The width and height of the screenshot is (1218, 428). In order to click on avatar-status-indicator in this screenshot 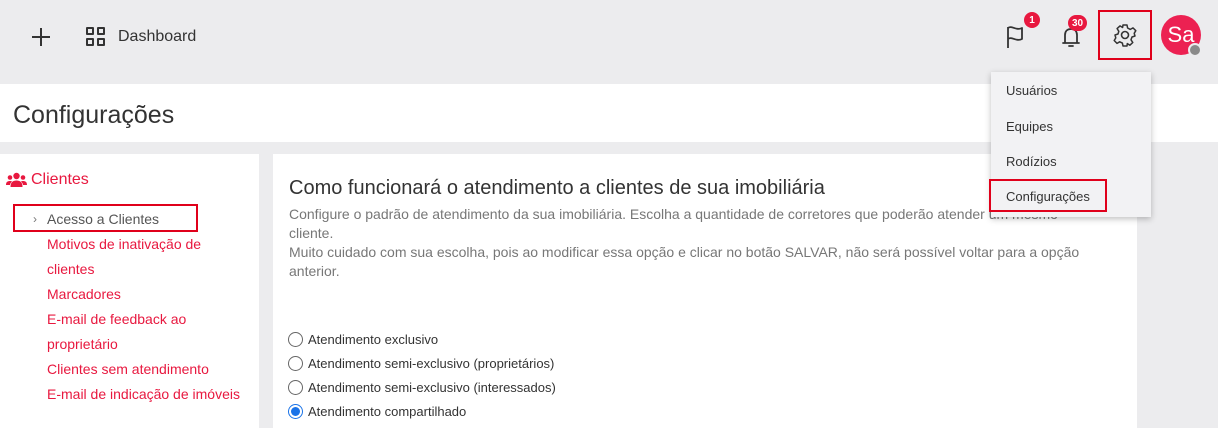, I will do `click(1195, 50)`.